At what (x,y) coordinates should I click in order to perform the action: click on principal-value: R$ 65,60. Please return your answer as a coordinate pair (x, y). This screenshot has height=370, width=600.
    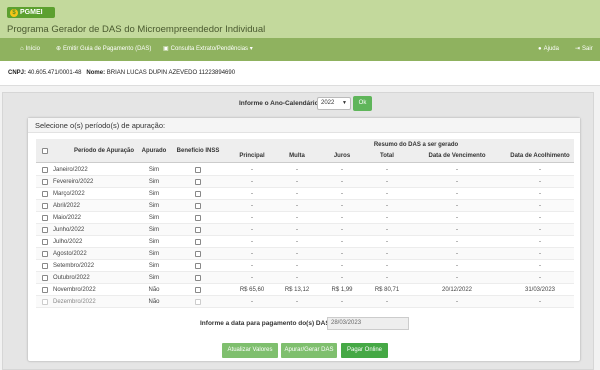
    Looking at the image, I should click on (252, 290).